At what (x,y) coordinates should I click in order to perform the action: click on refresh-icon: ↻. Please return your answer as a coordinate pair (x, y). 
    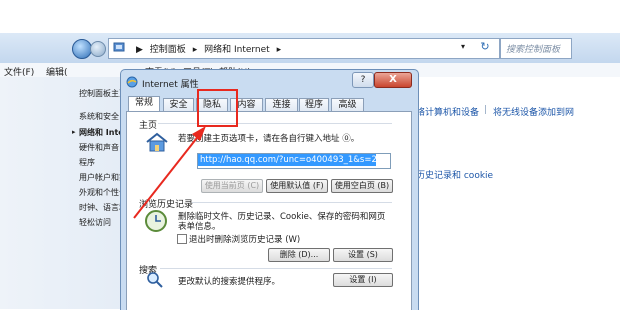
    Looking at the image, I should click on (485, 47).